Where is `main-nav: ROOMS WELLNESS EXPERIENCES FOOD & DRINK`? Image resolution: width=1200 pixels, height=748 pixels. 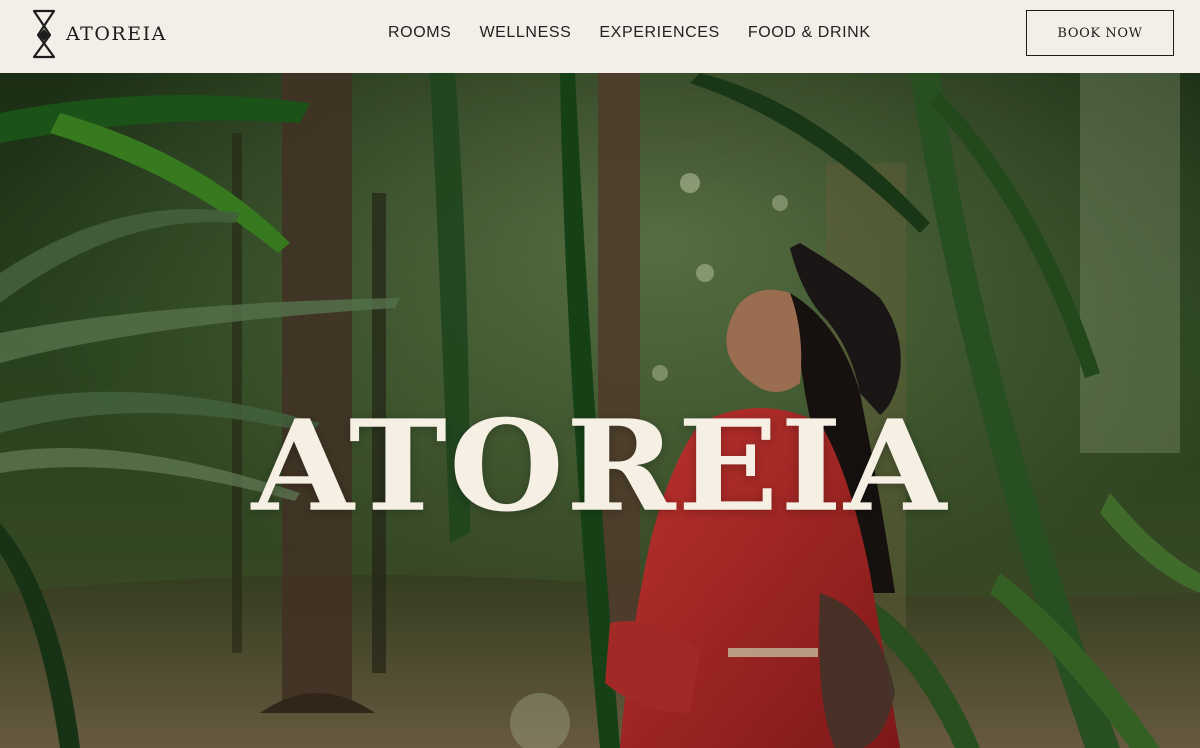 main-nav: ROOMS WELLNESS EXPERIENCES FOOD & DRINK is located at coordinates (629, 33).